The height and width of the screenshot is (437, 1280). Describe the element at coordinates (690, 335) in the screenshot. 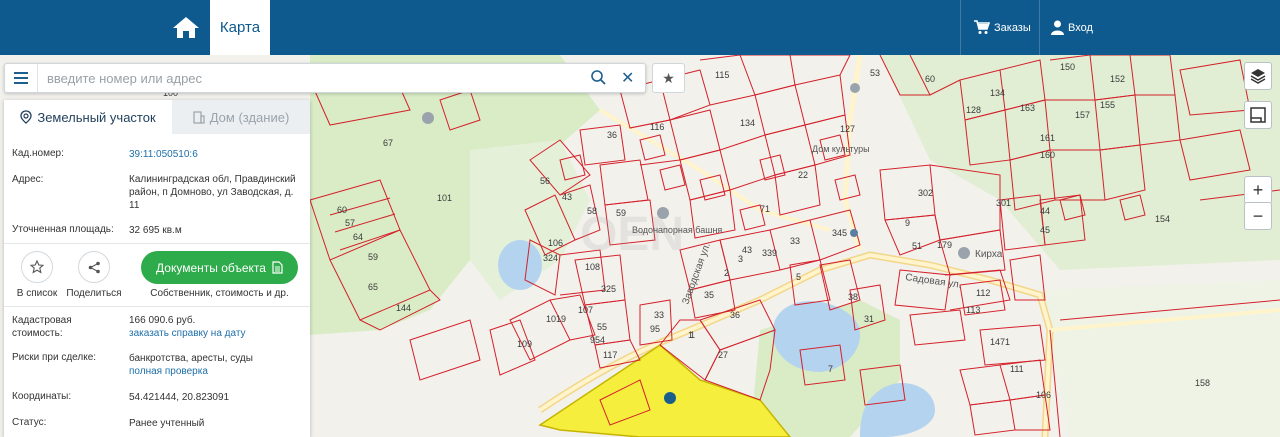

I see `parcel-number-label: 1` at that location.